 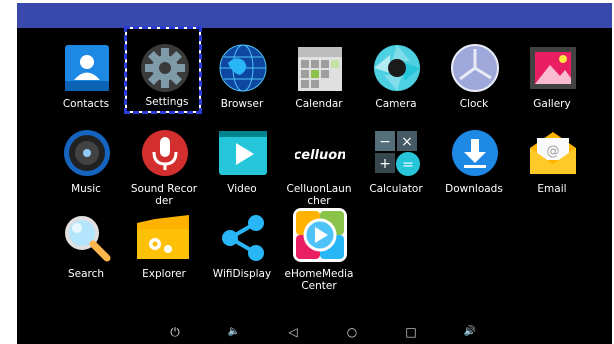 What do you see at coordinates (552, 104) in the screenshot?
I see `app-label: Gallery` at bounding box center [552, 104].